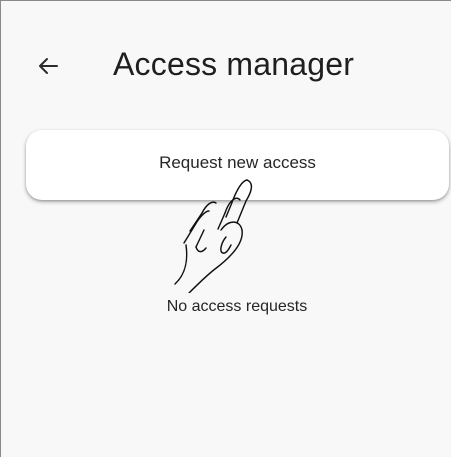 The image size is (451, 457). I want to click on request-new-access-label: Request new access, so click(237, 162).